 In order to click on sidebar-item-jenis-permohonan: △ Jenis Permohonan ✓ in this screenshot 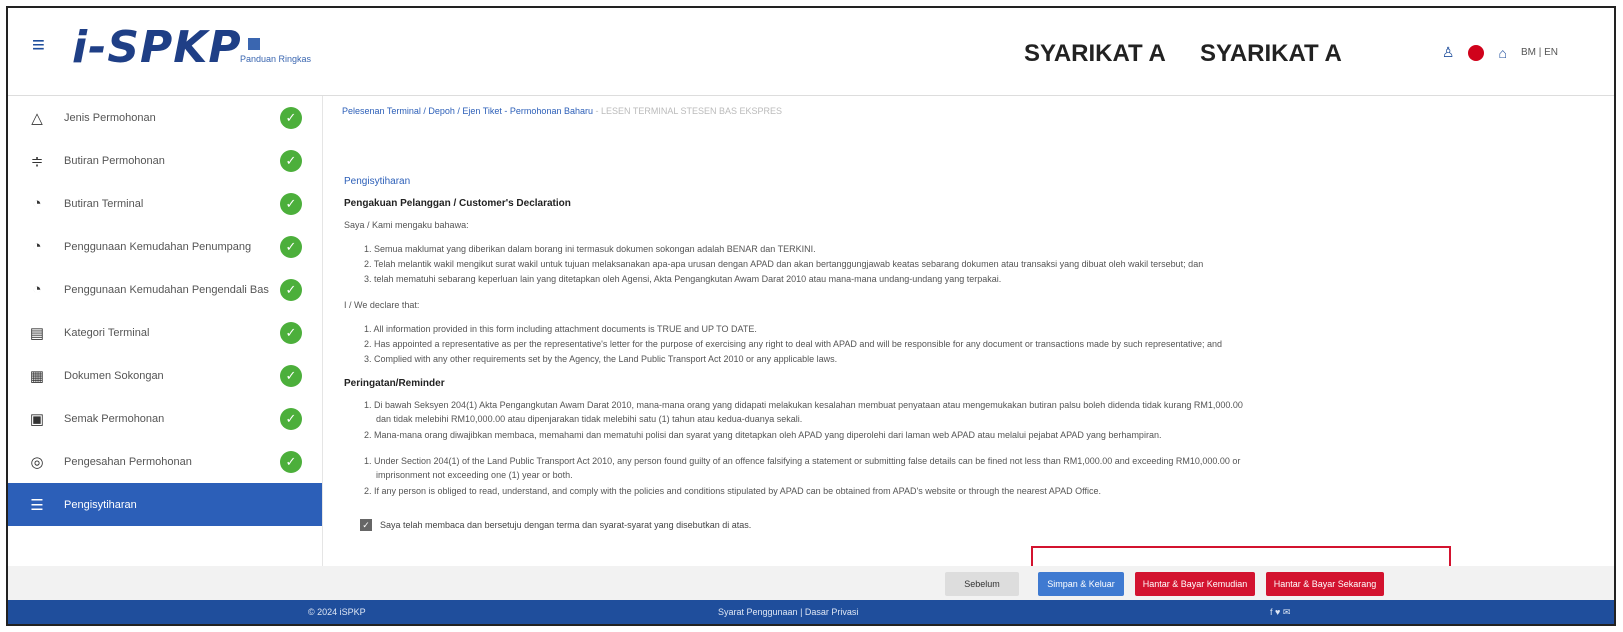, I will do `click(165, 117)`.